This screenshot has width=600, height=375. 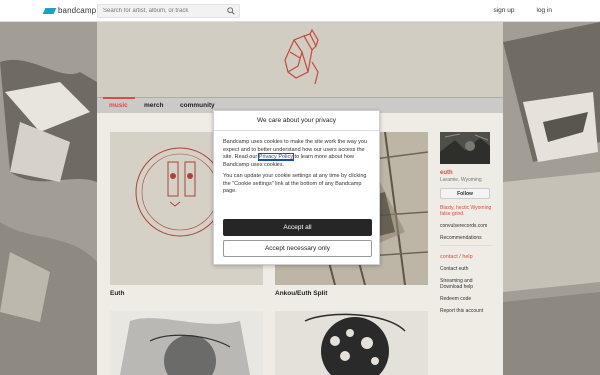 What do you see at coordinates (296, 121) in the screenshot?
I see `dialog-title: We care about your privacy` at bounding box center [296, 121].